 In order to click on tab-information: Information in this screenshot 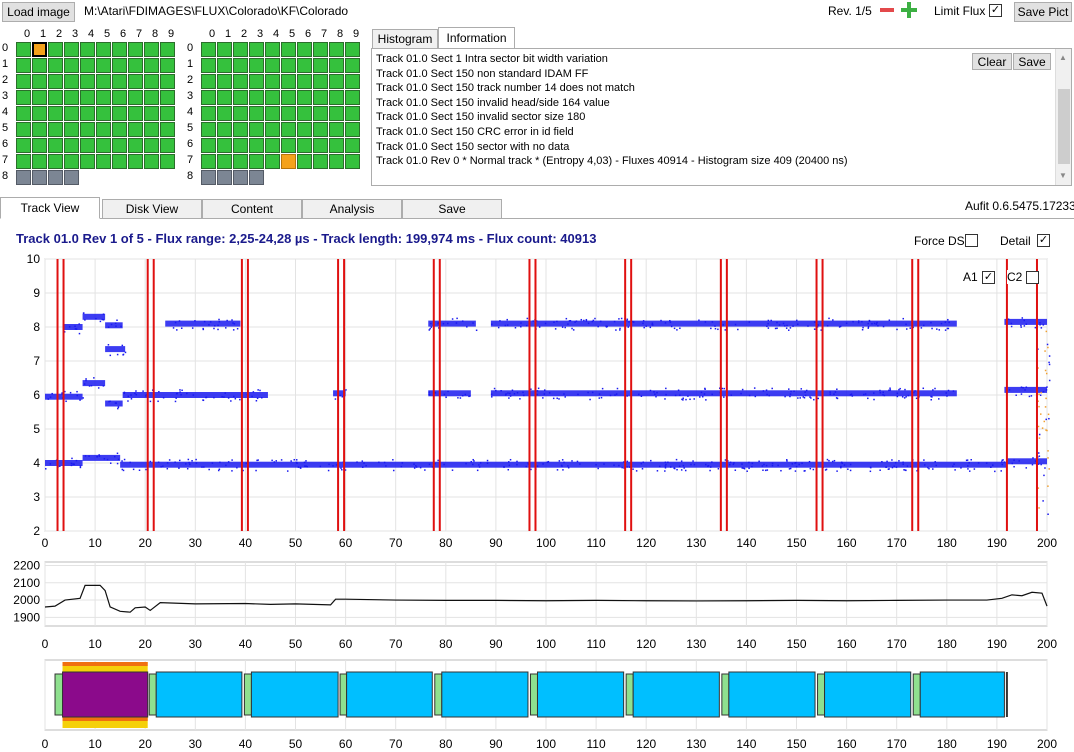, I will do `click(476, 38)`.